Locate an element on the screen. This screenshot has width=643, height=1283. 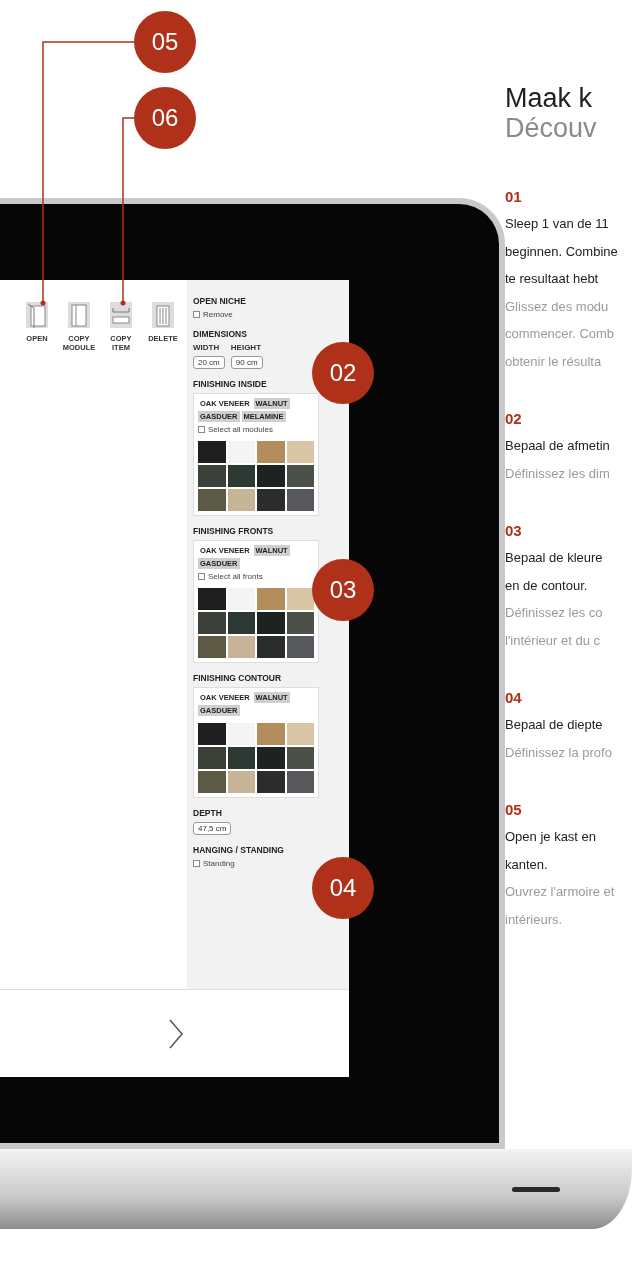
shelf-icon is located at coordinates (121, 315).